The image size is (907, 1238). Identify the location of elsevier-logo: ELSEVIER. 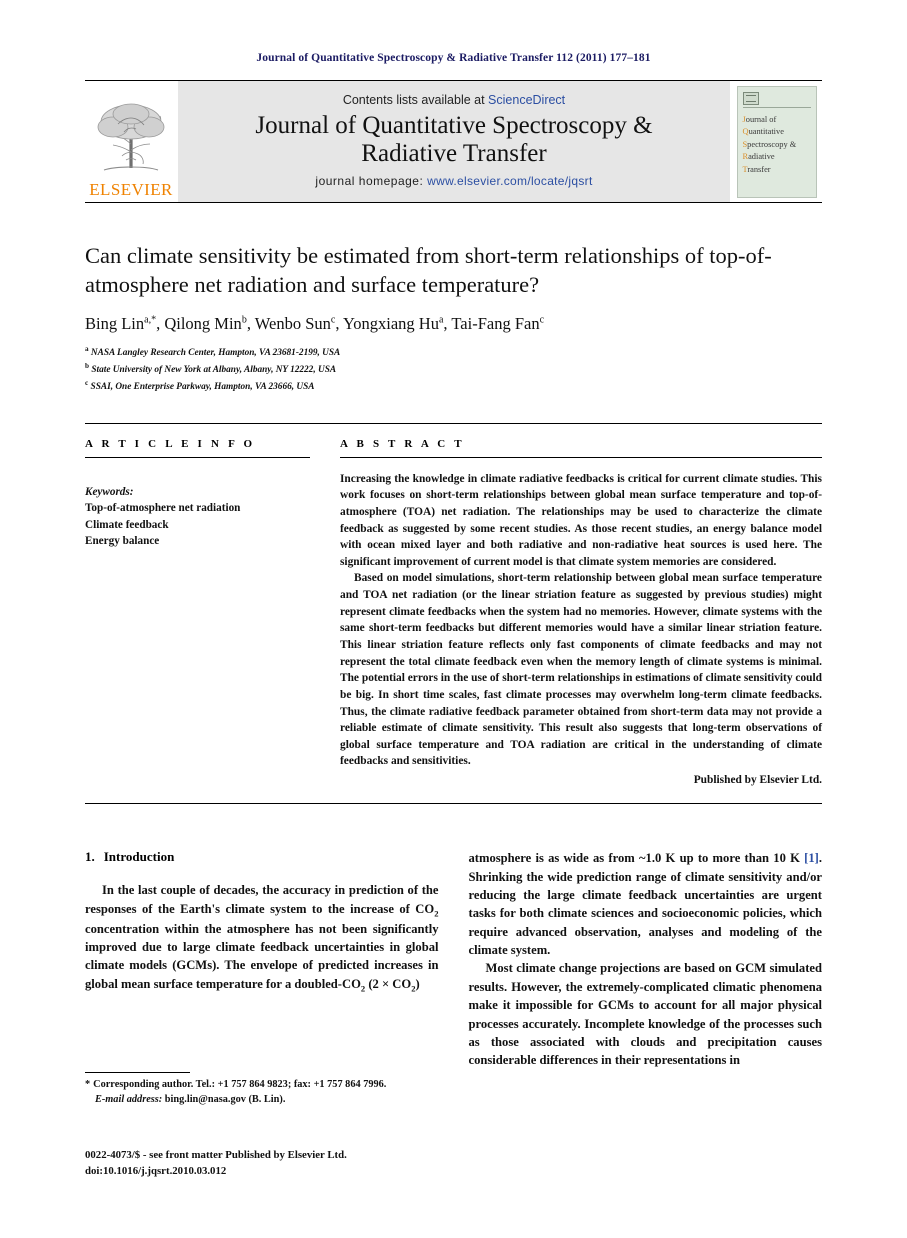
(131, 141).